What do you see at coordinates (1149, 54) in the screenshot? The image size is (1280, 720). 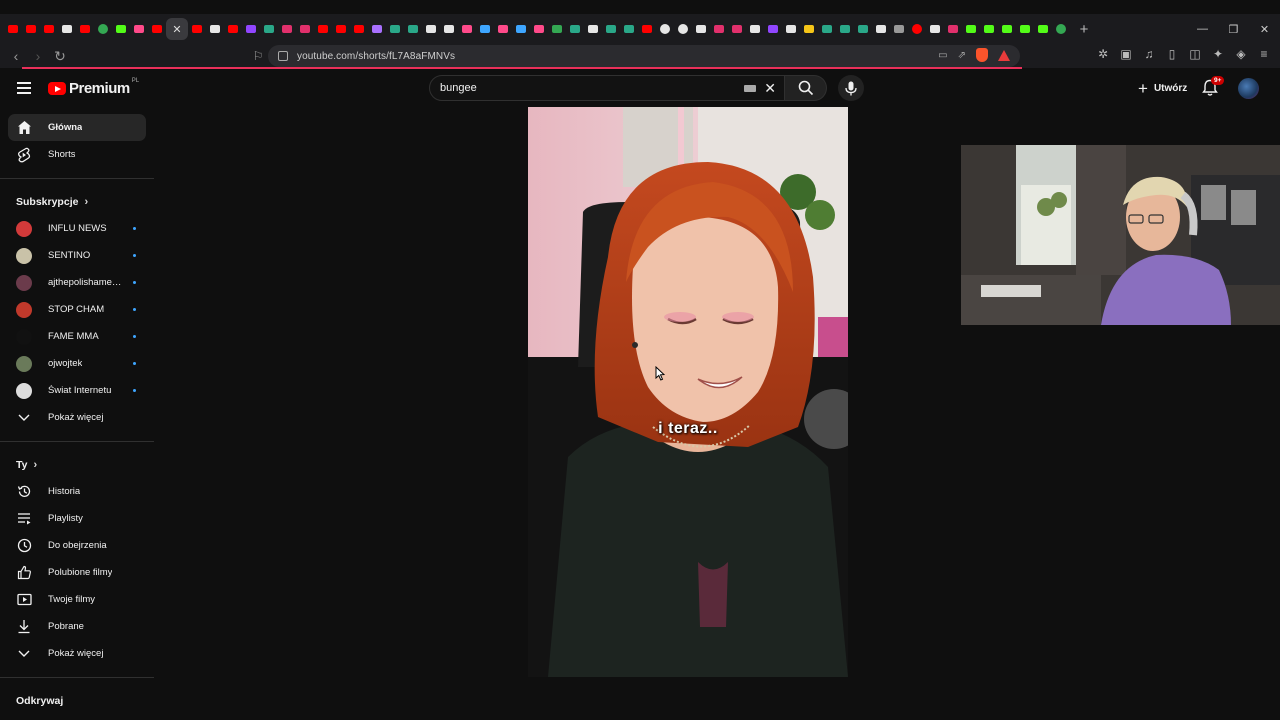 I see `music-icon: ♫` at bounding box center [1149, 54].